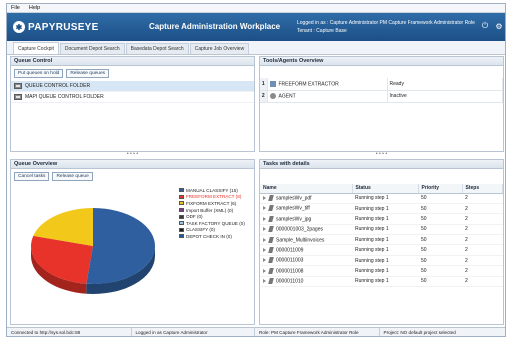 This screenshot has height=340, width=512. What do you see at coordinates (485, 26) in the screenshot?
I see `power-icon: ⏻` at bounding box center [485, 26].